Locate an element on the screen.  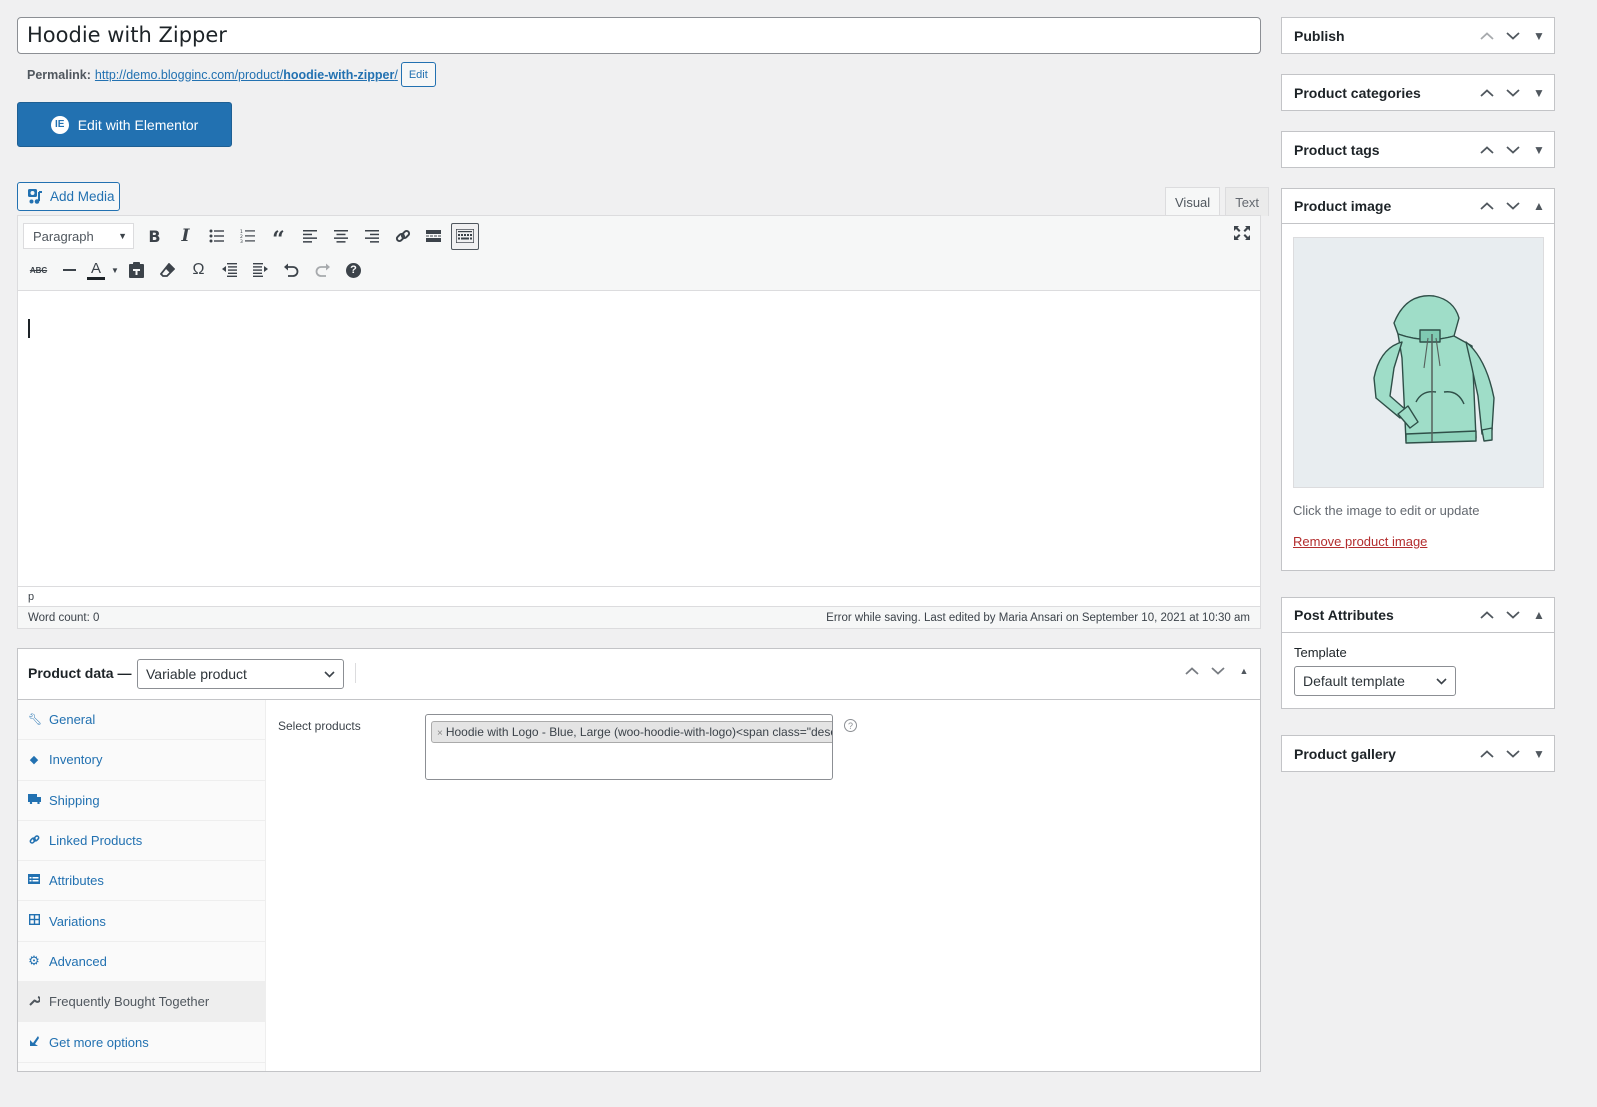
post-attributes-title: Post Attributes is located at coordinates (1344, 615).